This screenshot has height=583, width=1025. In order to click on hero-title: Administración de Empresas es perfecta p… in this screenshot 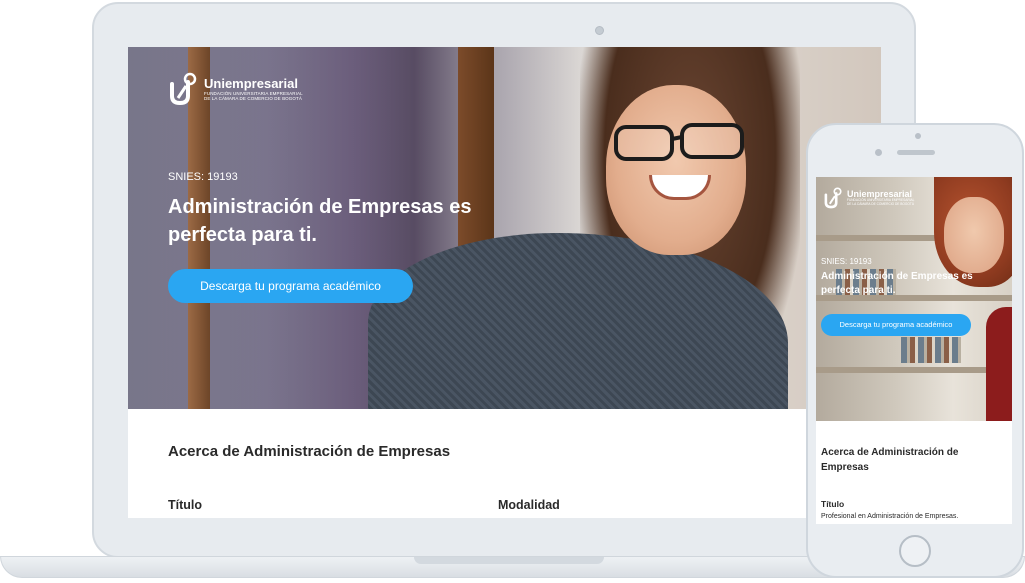, I will do `click(320, 221)`.